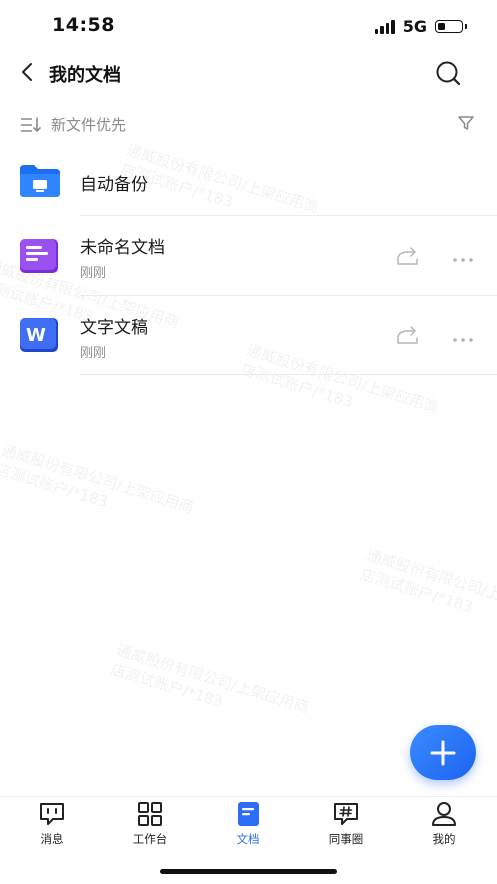  What do you see at coordinates (150, 839) in the screenshot?
I see `tab-label: 工作台` at bounding box center [150, 839].